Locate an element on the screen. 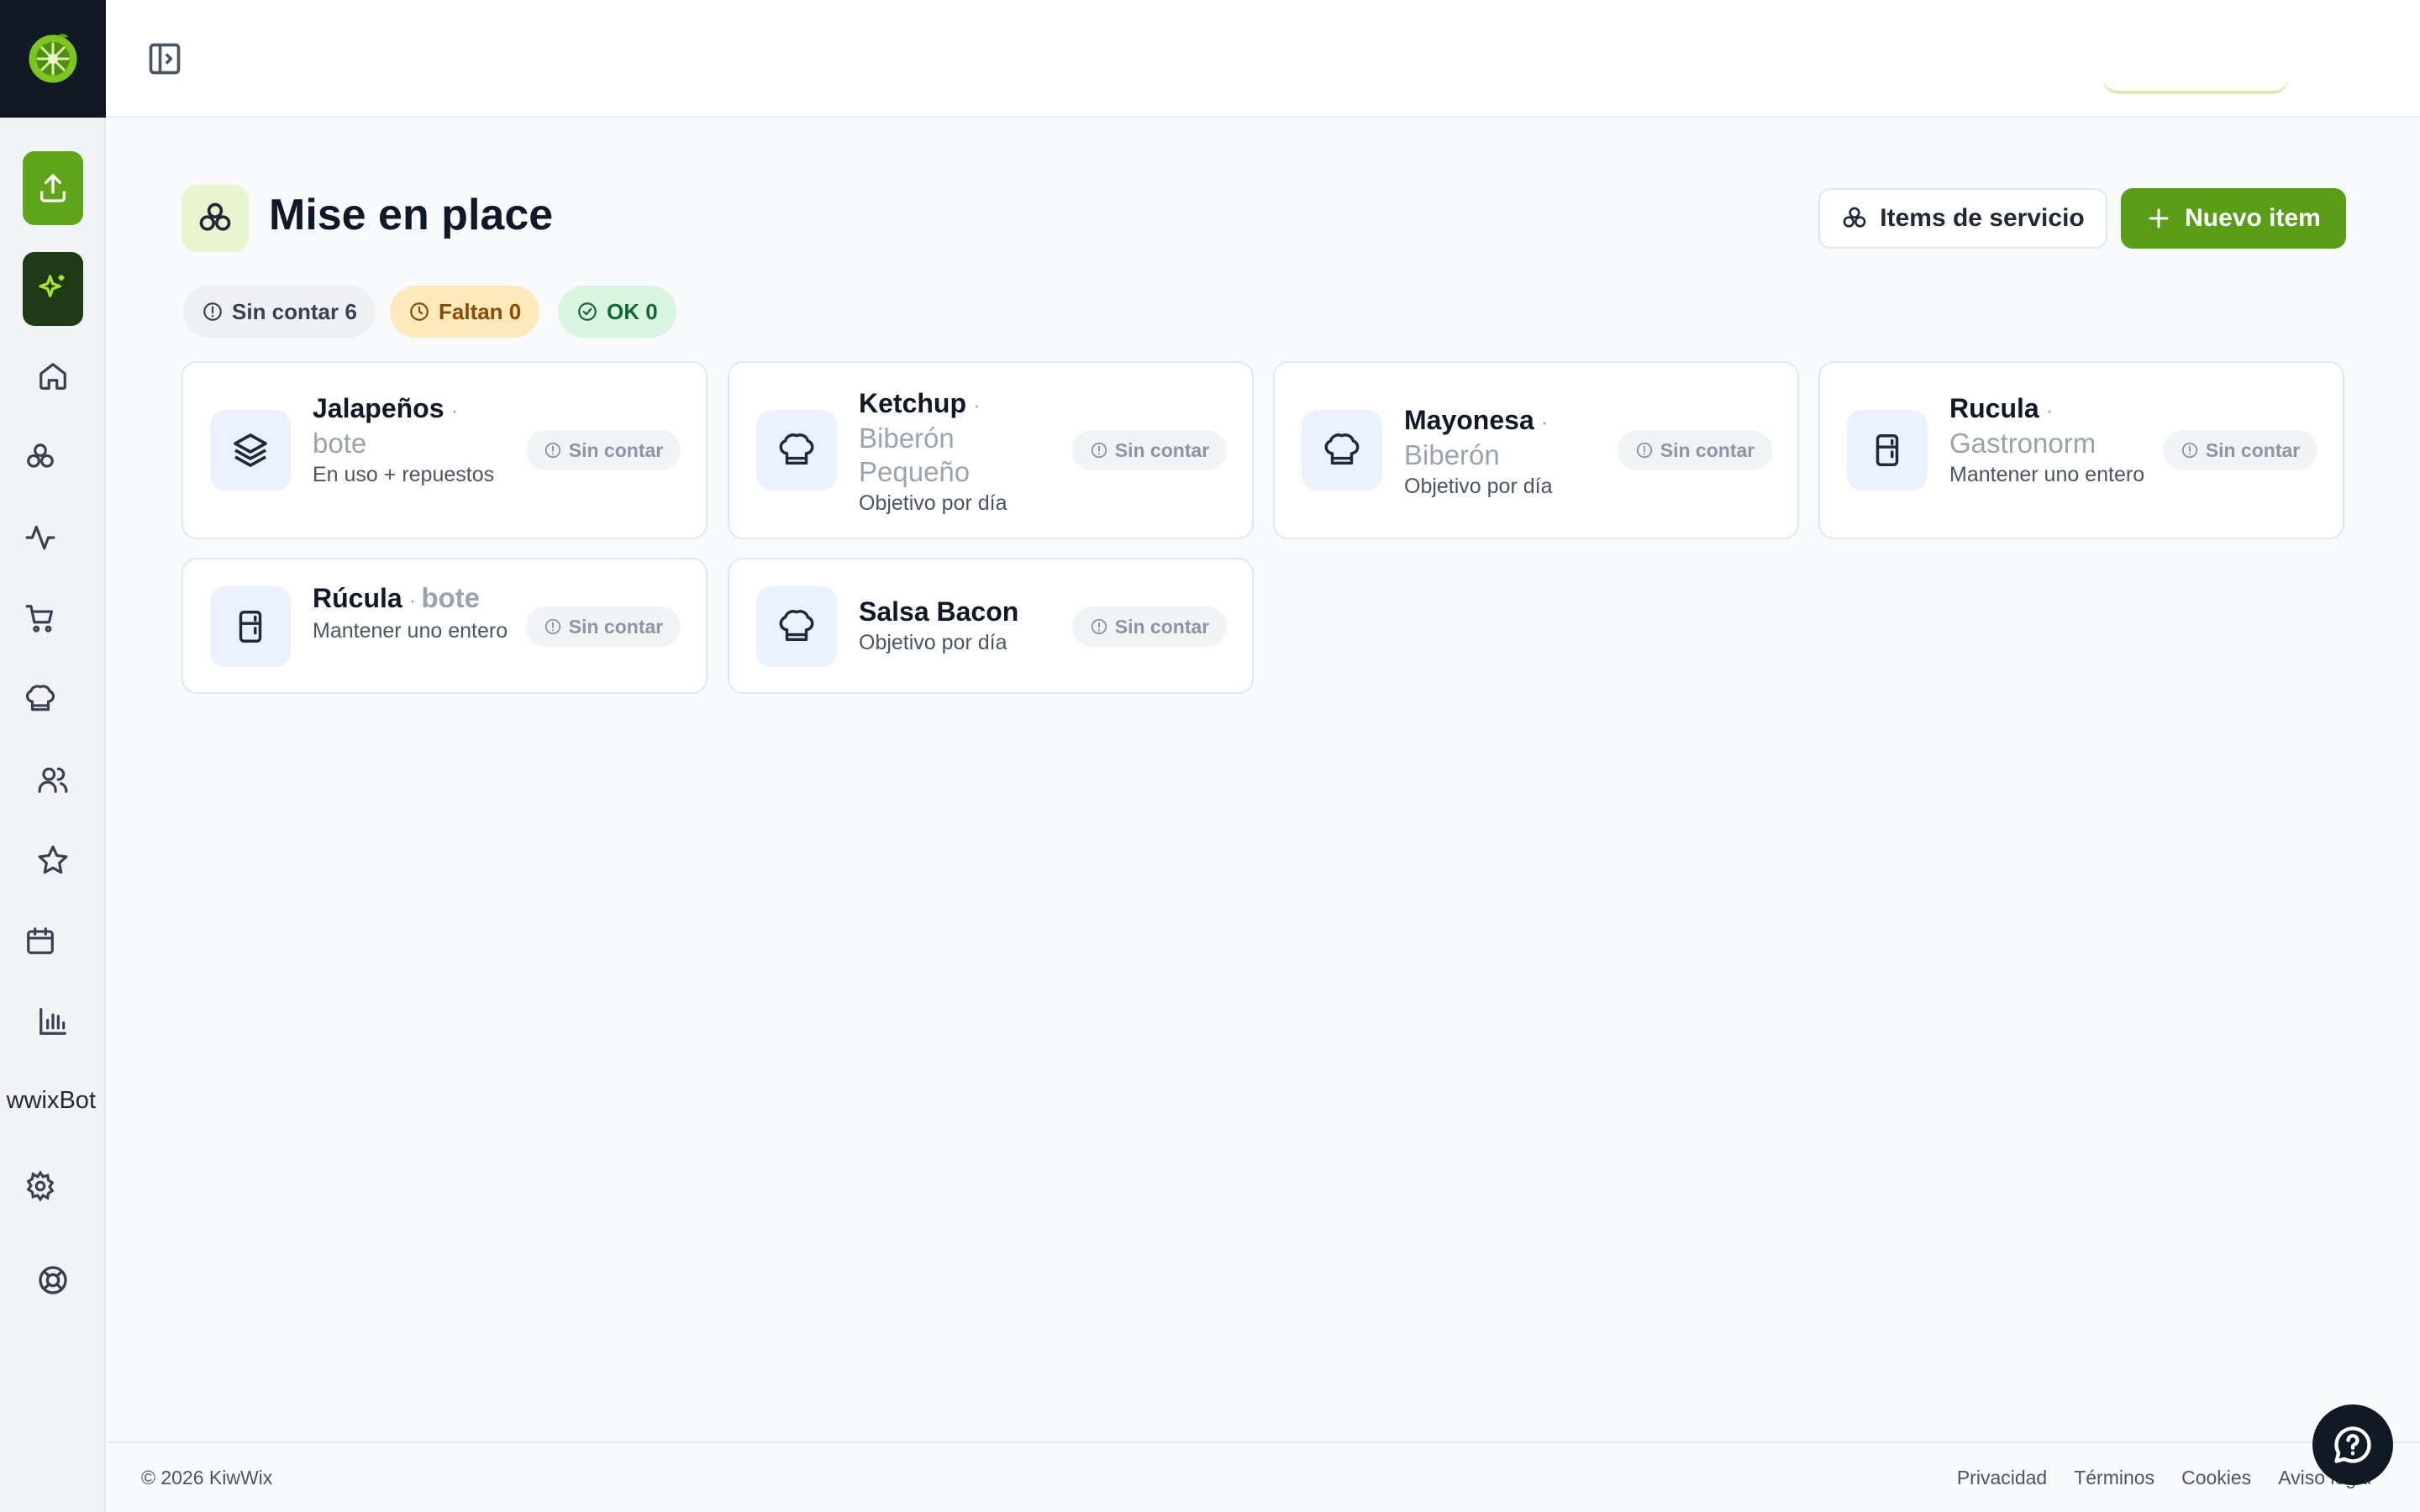  item-name: Jalapeños is located at coordinates (379, 408).